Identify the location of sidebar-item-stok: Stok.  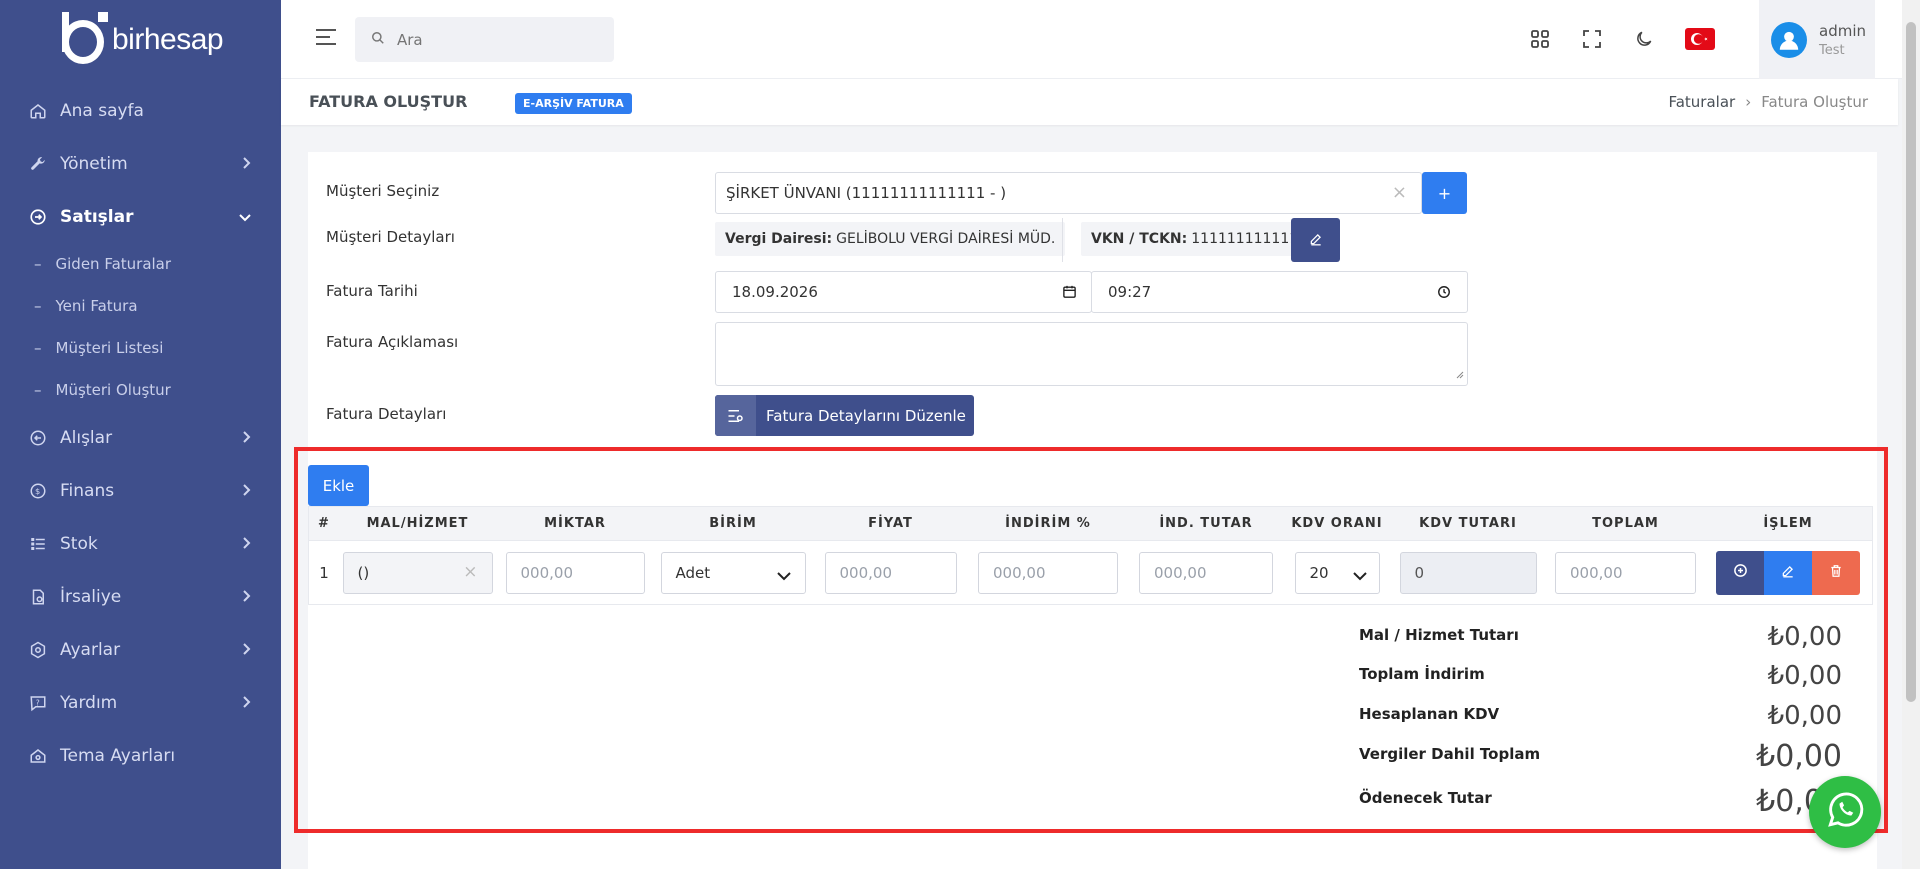
(140, 543).